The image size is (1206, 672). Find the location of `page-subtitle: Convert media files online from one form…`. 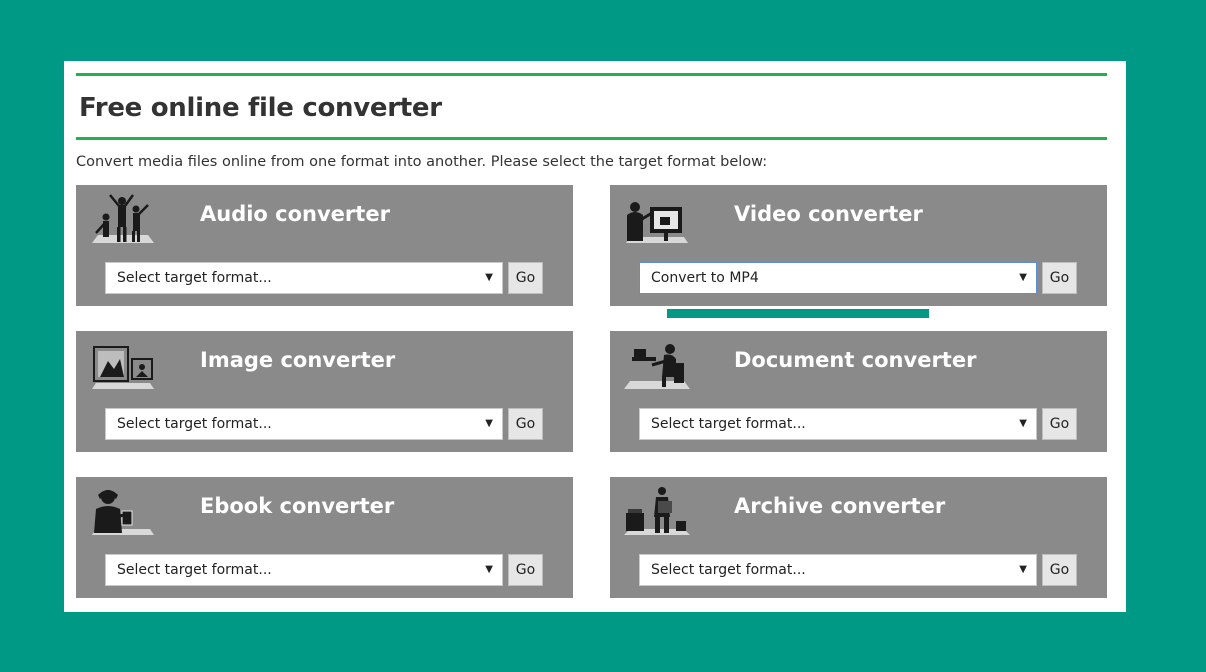

page-subtitle: Convert media files online from one form… is located at coordinates (422, 162).